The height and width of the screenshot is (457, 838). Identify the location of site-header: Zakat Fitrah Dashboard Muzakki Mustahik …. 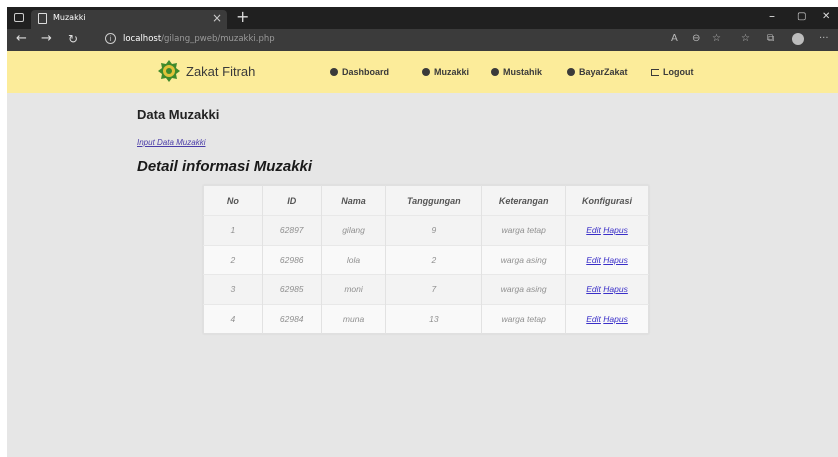
(422, 72).